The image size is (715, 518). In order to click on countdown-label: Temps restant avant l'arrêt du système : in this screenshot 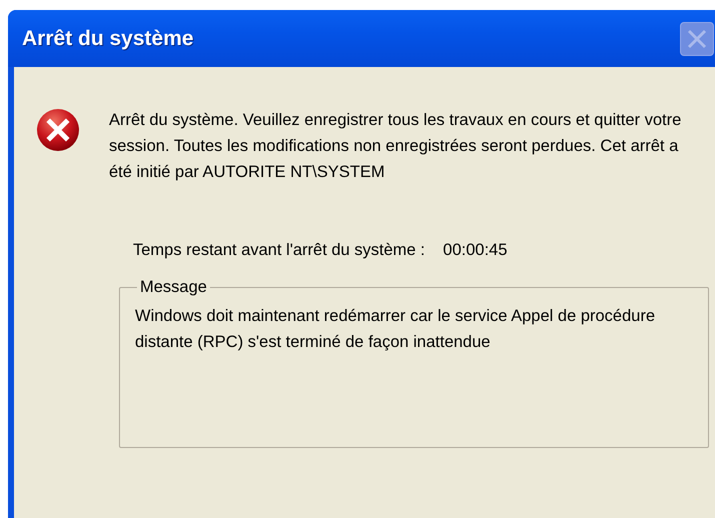, I will do `click(279, 250)`.